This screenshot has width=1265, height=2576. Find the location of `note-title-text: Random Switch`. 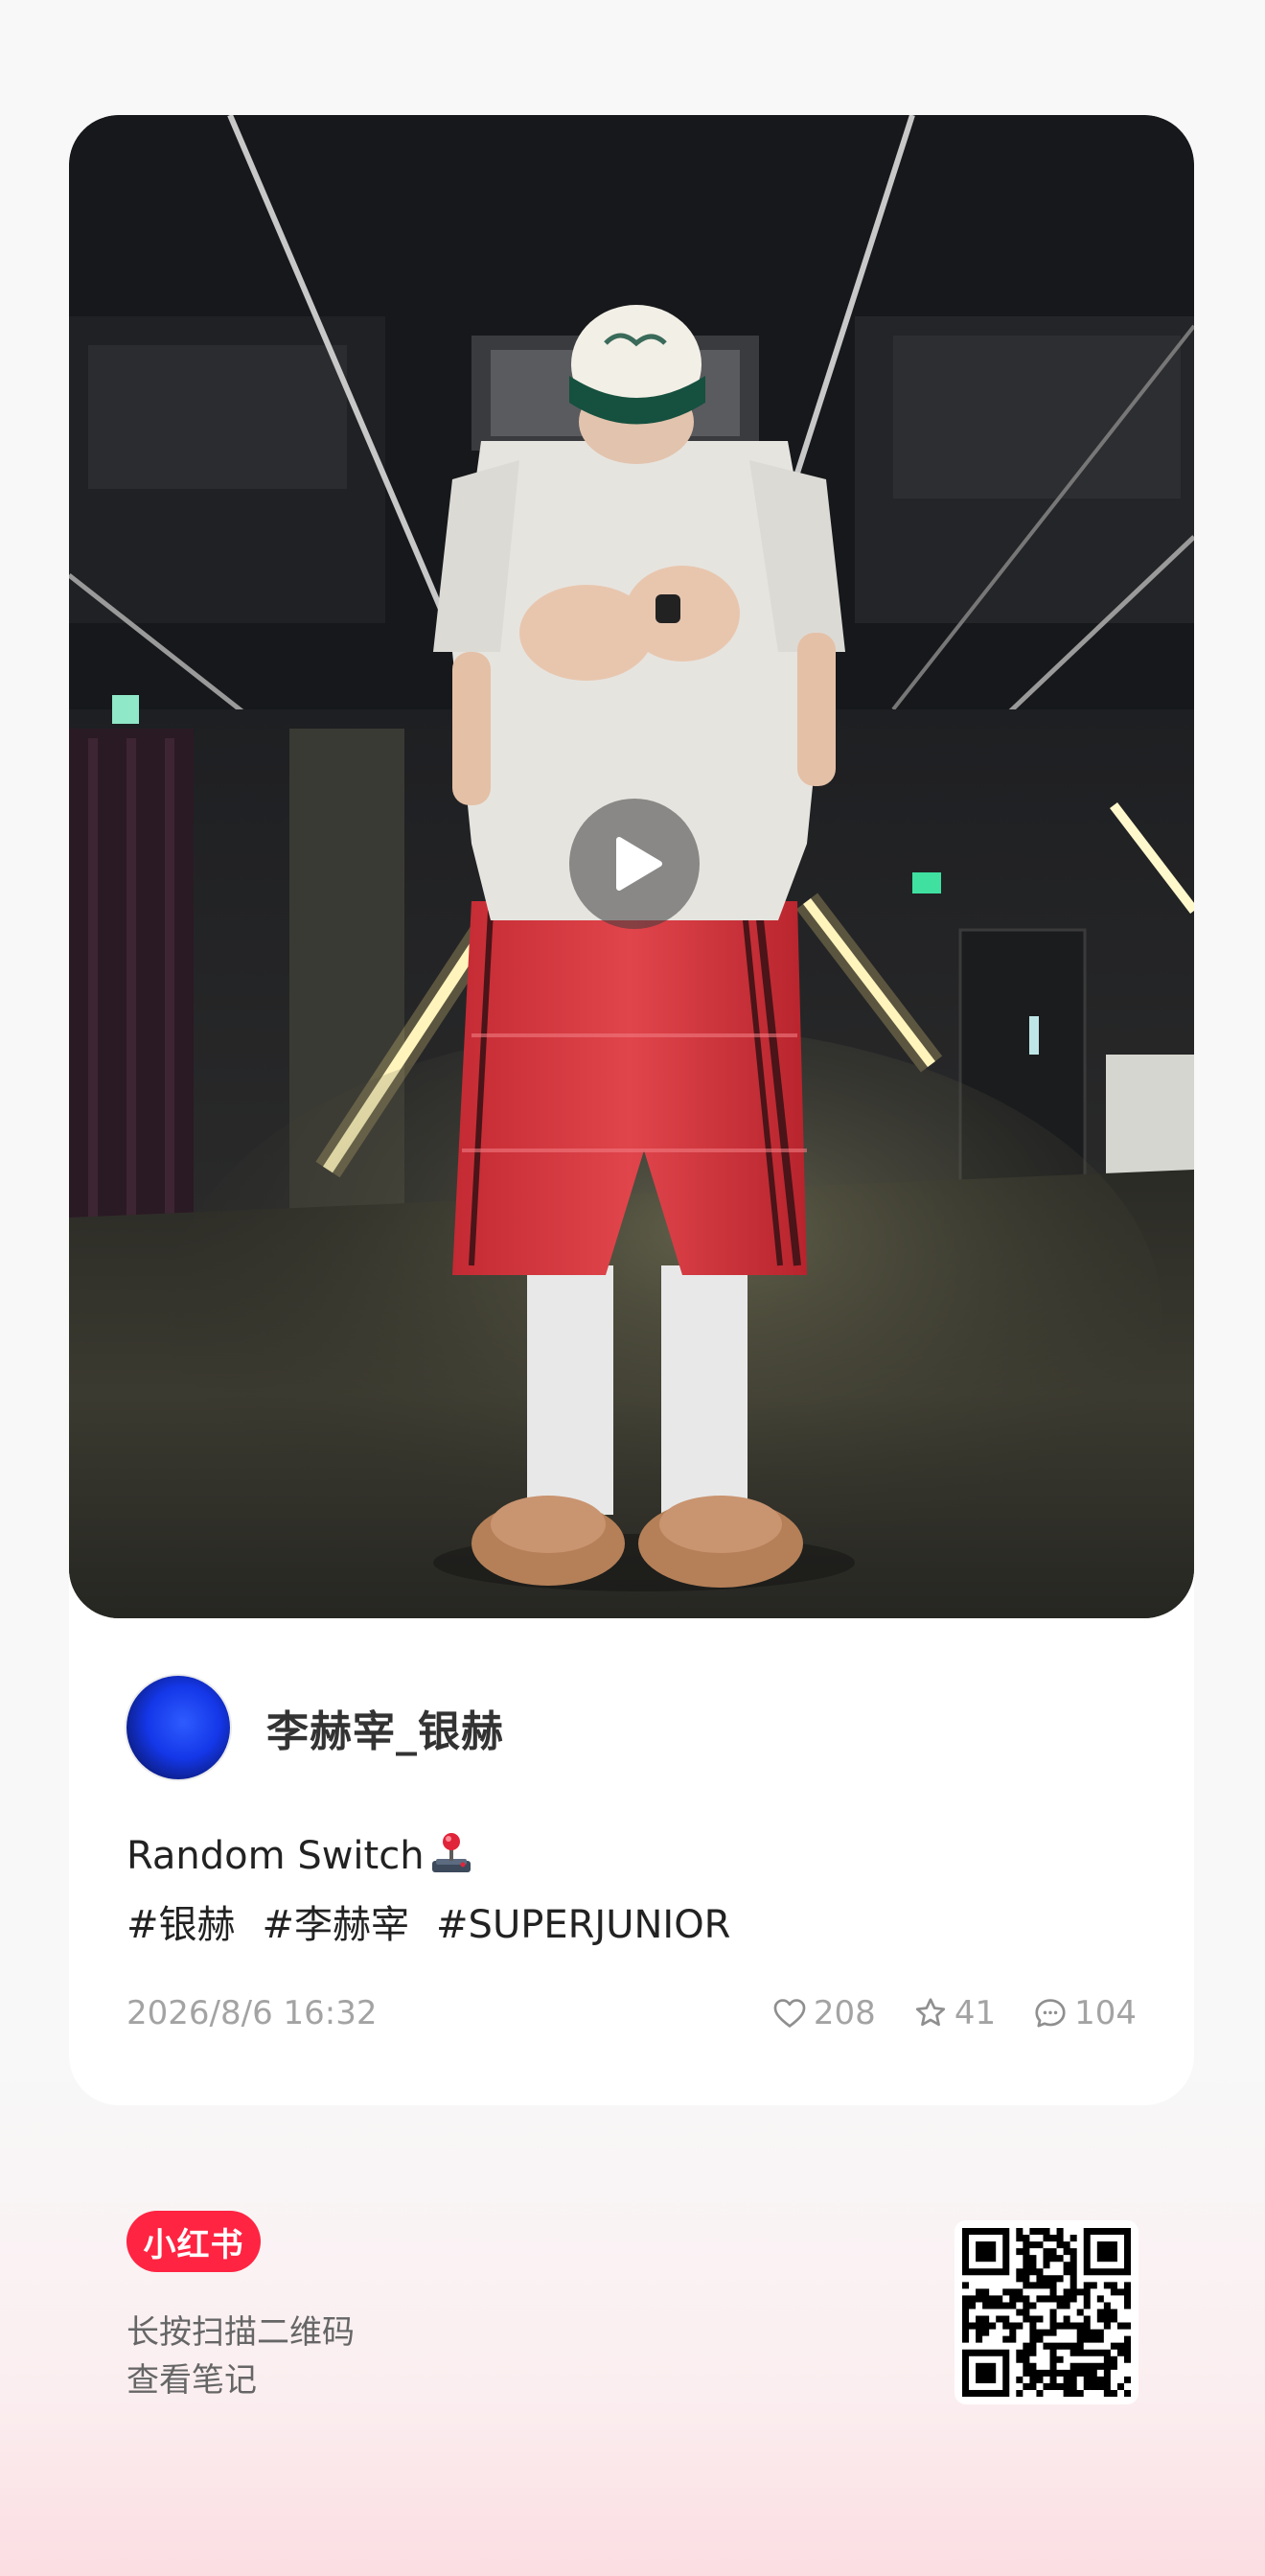

note-title-text: Random Switch is located at coordinates (275, 1856).